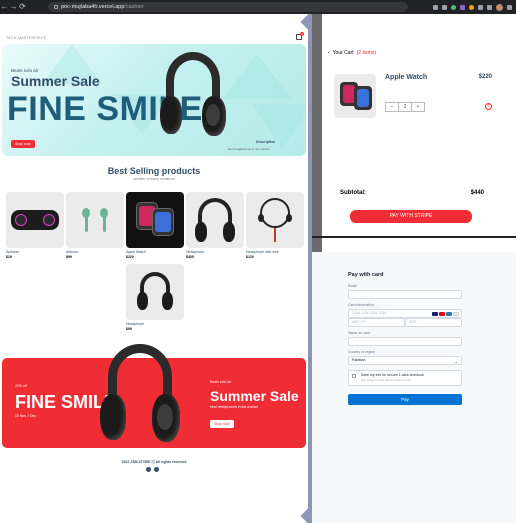  What do you see at coordinates (355, 96) in the screenshot?
I see `cart-item-image` at bounding box center [355, 96].